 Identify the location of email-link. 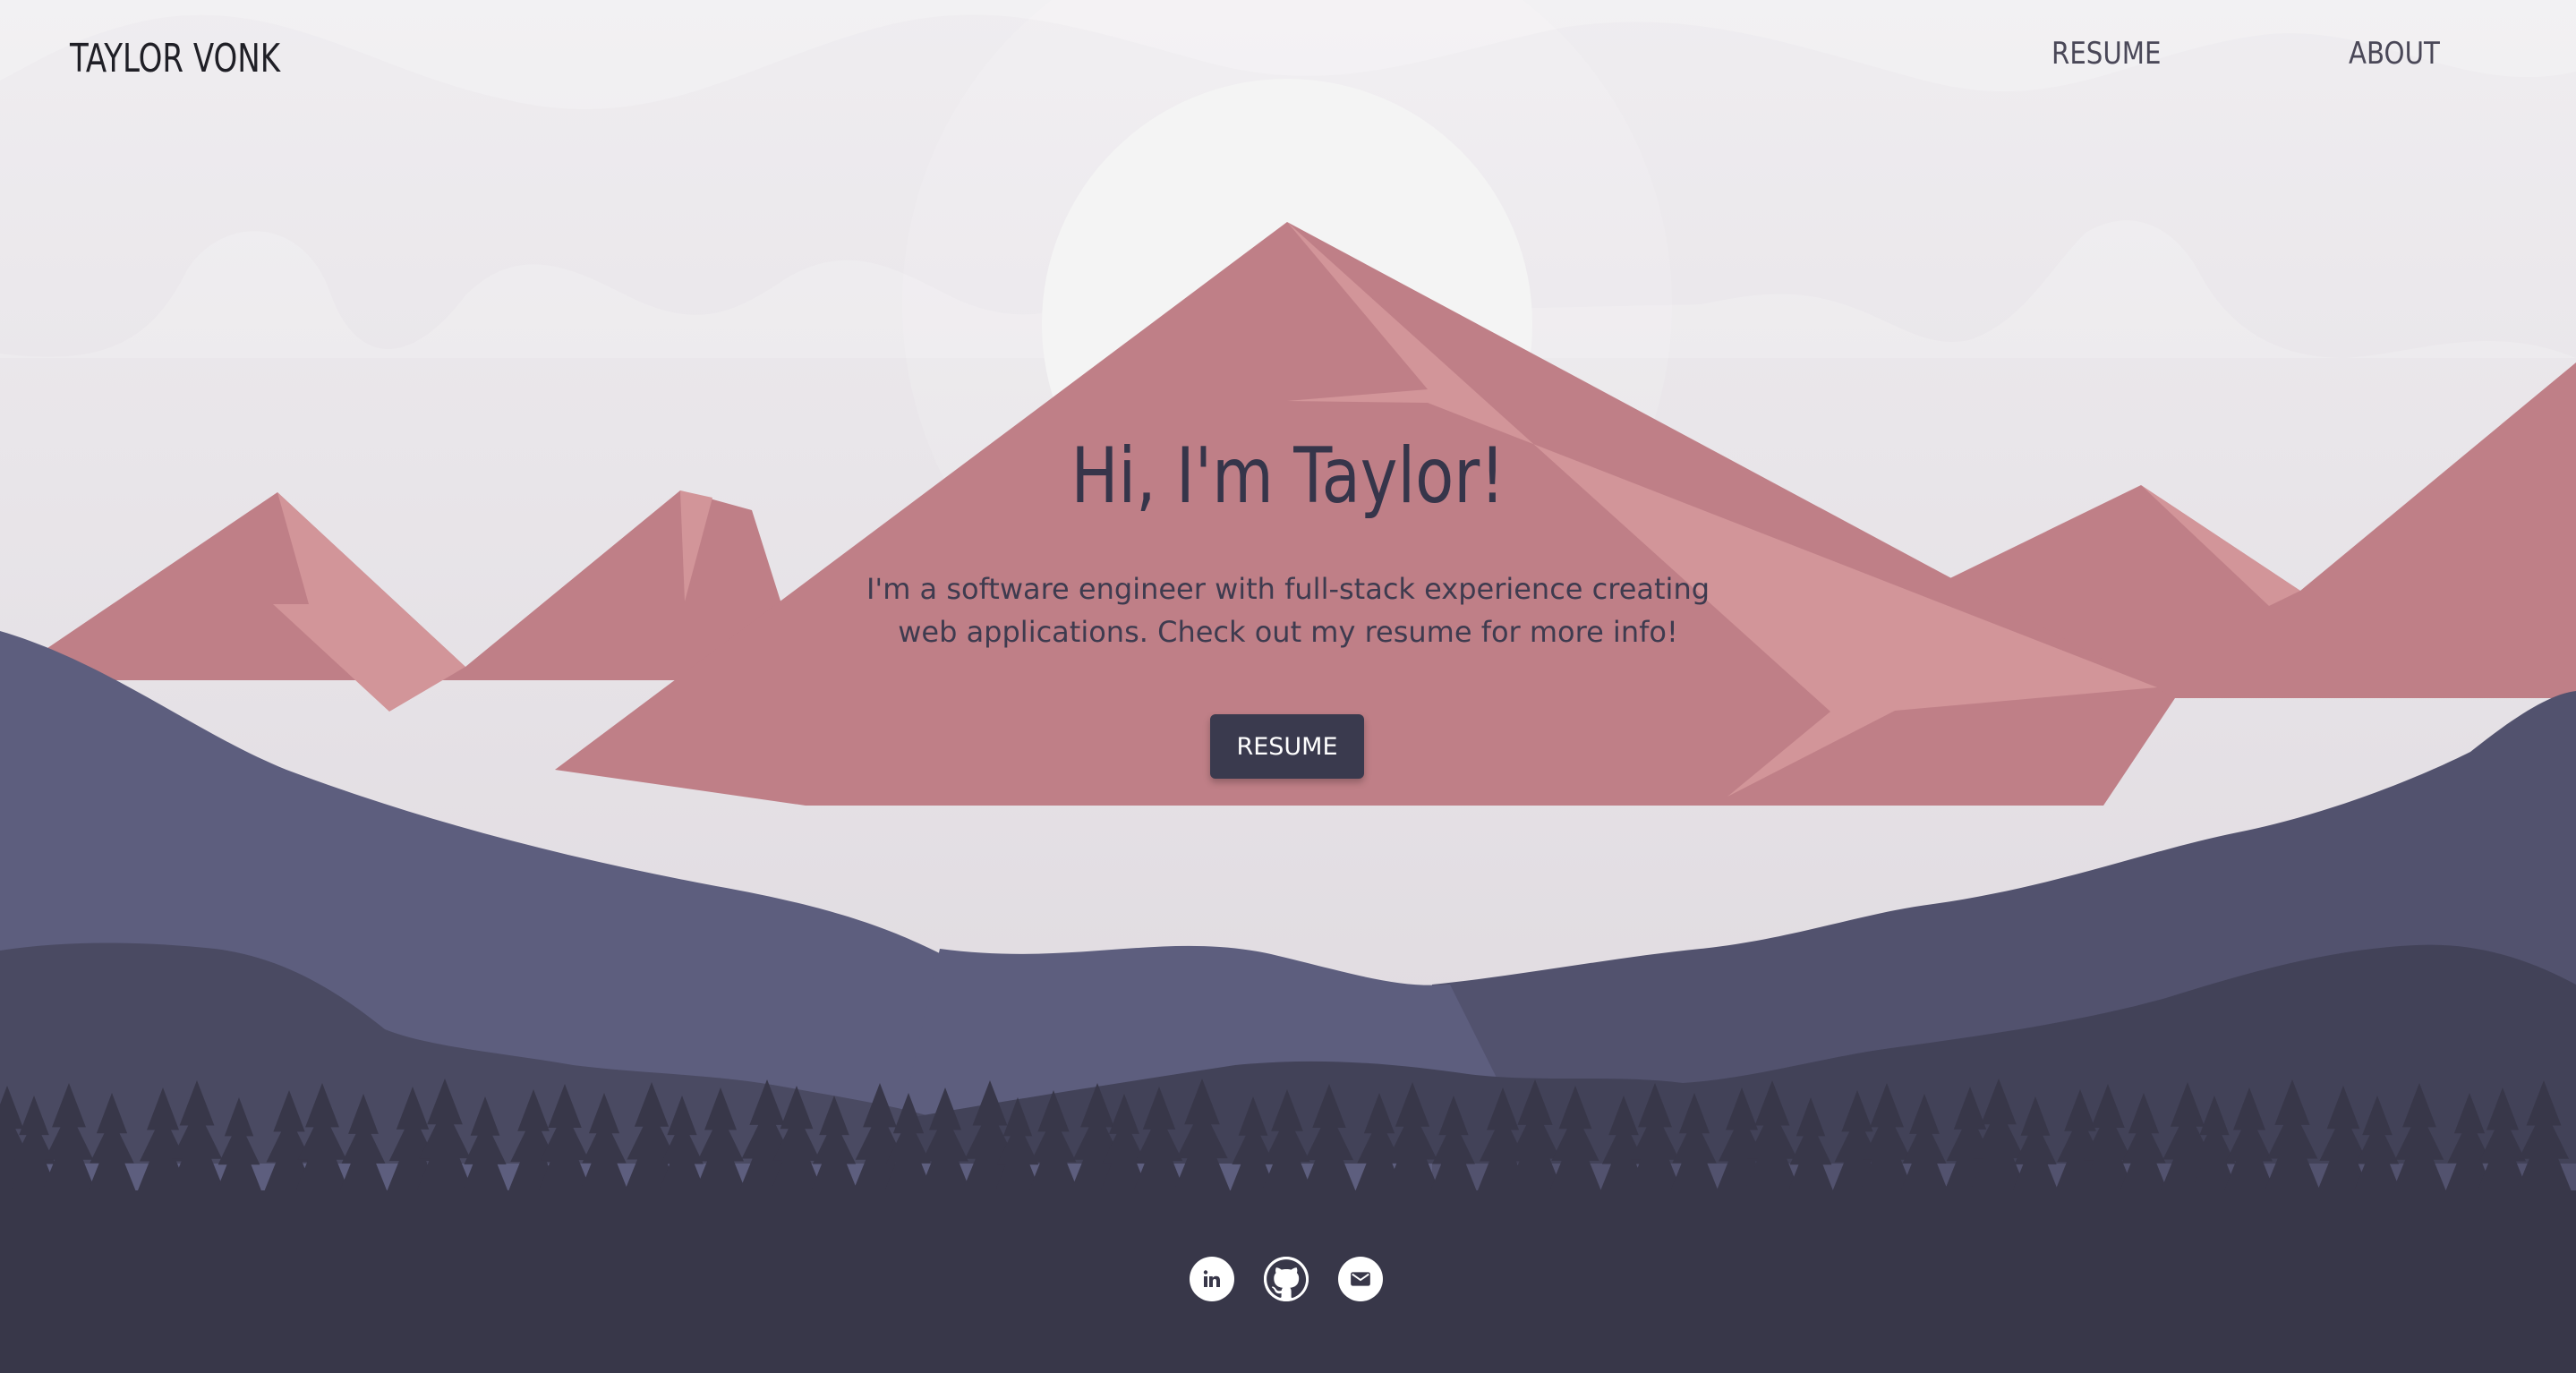
(1360, 1279).